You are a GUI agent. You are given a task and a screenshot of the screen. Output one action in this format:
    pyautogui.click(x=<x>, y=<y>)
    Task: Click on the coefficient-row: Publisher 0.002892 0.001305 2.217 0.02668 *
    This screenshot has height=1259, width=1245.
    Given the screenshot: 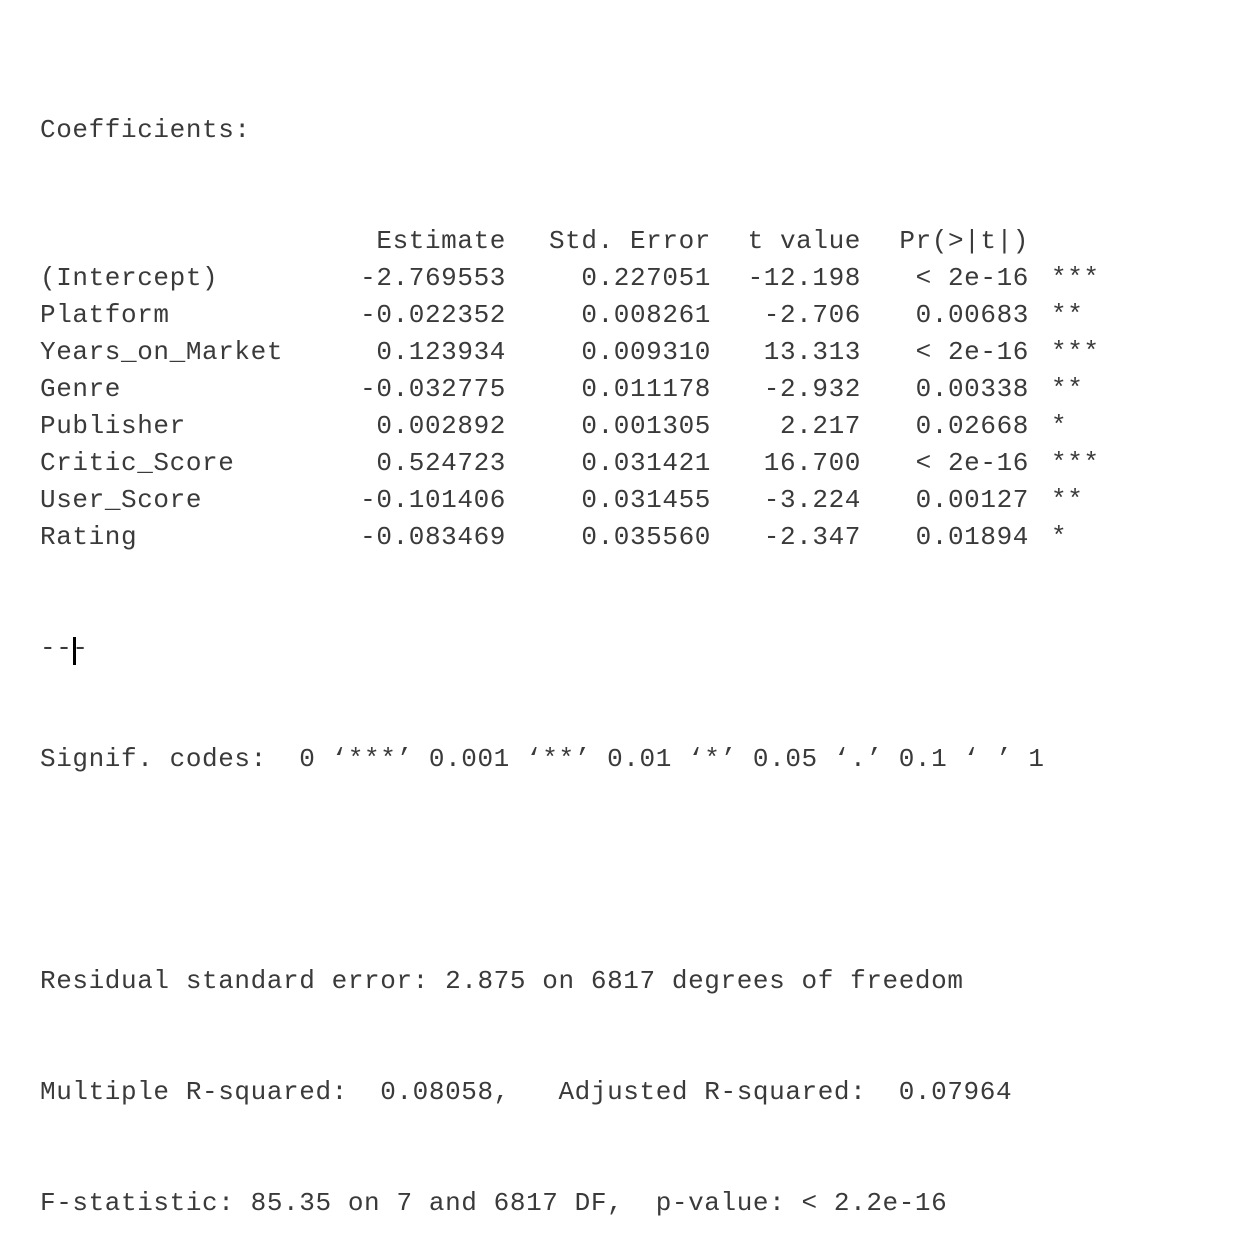 What is the action you would take?
    pyautogui.click(x=579, y=426)
    